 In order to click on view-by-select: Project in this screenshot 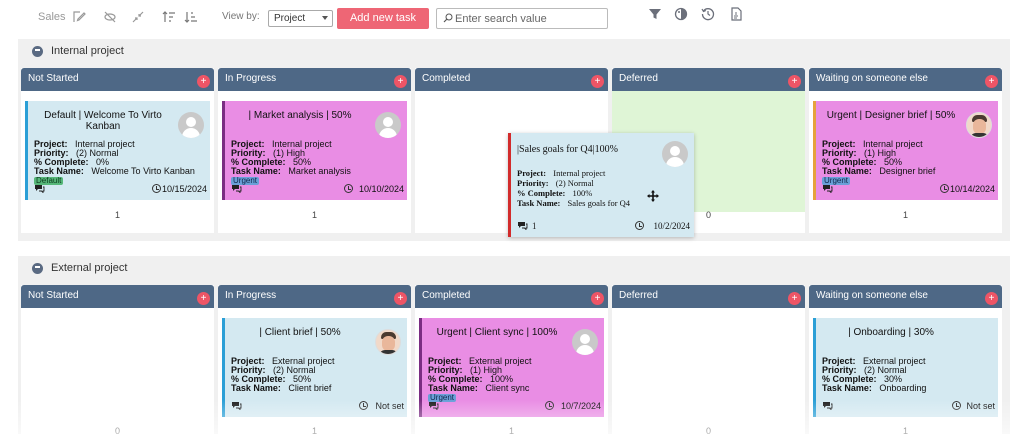, I will do `click(300, 18)`.